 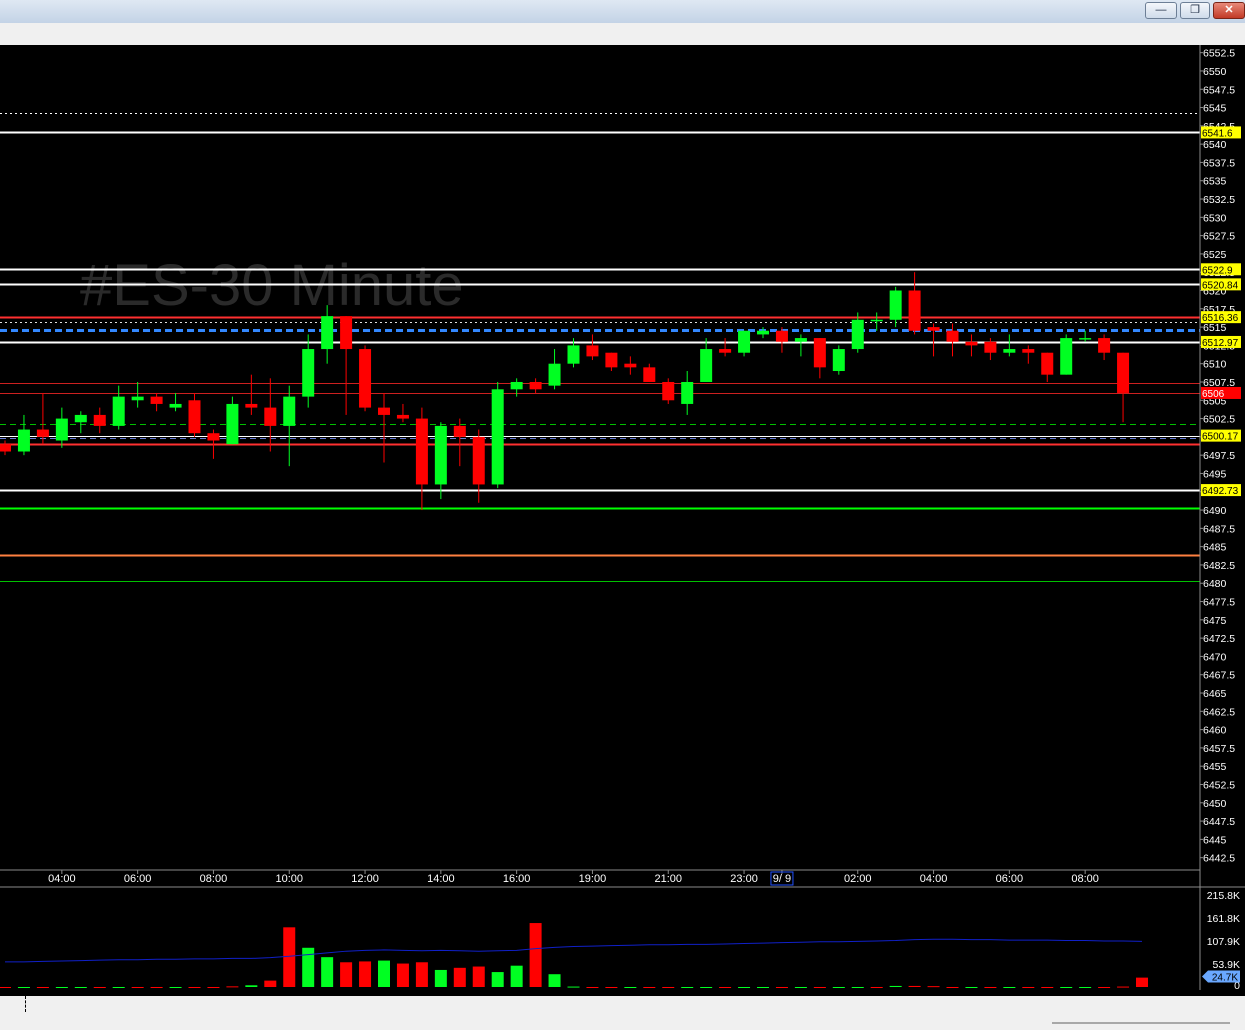 What do you see at coordinates (1215, 804) in the screenshot?
I see `price-tick-label: 6450` at bounding box center [1215, 804].